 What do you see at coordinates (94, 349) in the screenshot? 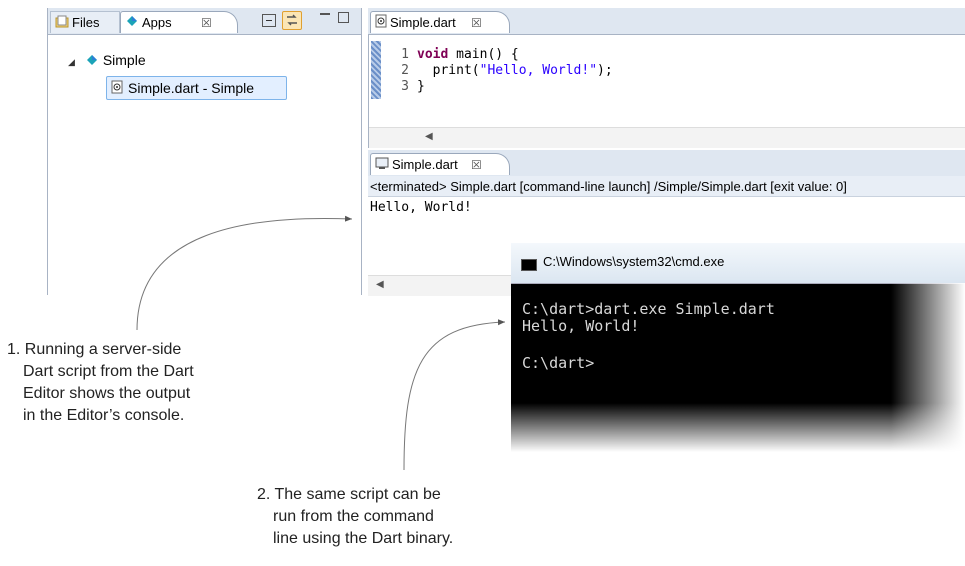
I see `caption-line: 1. Running a server-side` at bounding box center [94, 349].